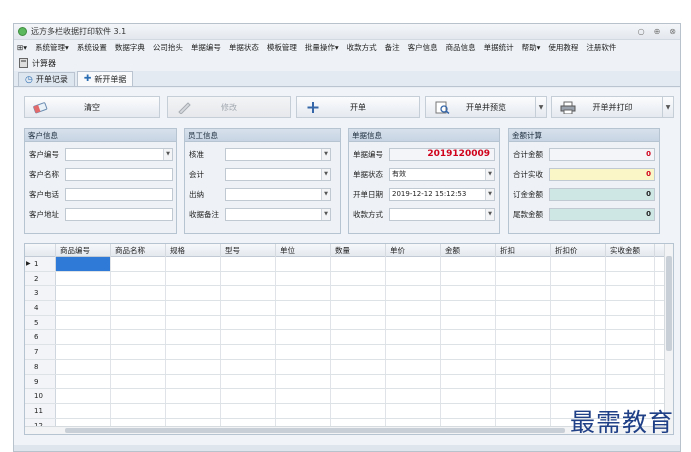  I want to click on row-header: ▶ 1, so click(40, 264).